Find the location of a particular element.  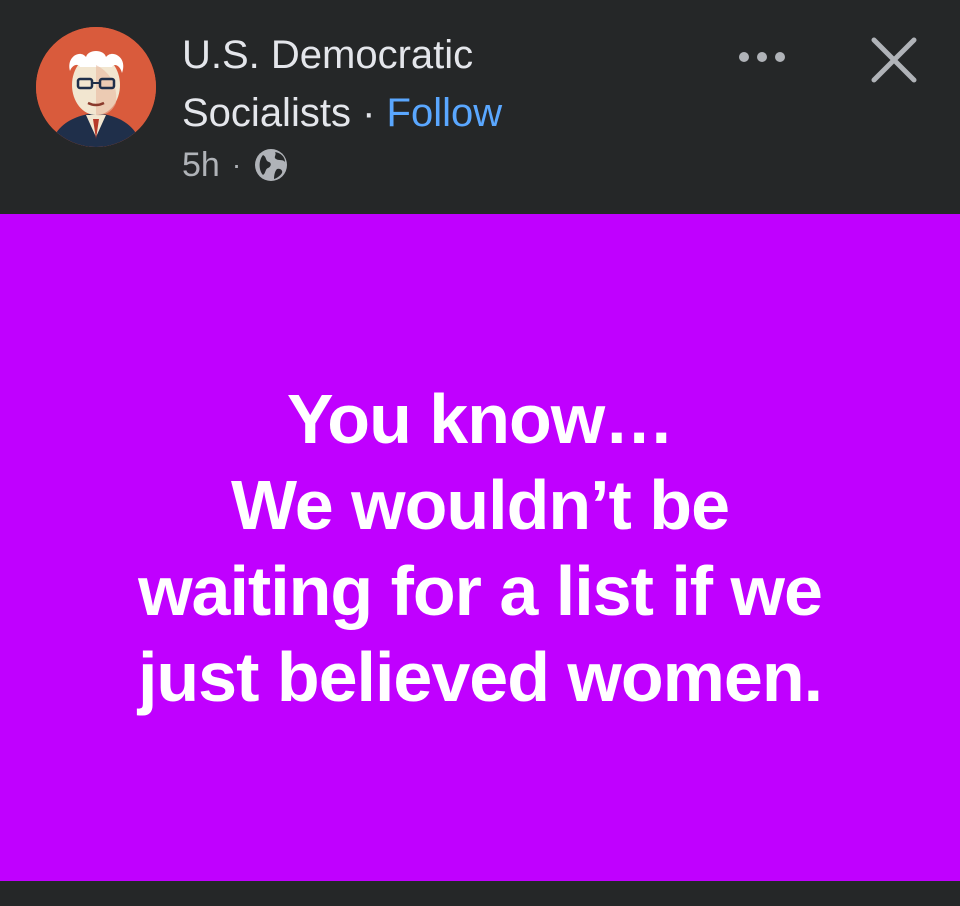

post-text-line: waiting for a list if we is located at coordinates (480, 590).